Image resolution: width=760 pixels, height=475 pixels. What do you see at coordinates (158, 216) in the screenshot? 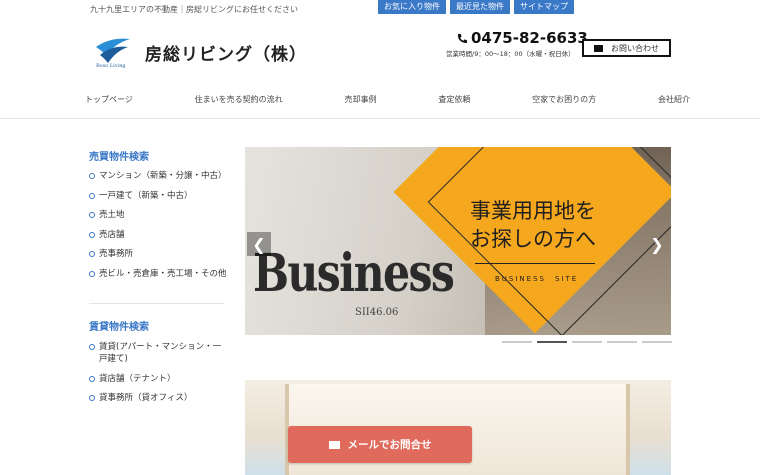
I see `sale-item-land: 売土地` at bounding box center [158, 216].